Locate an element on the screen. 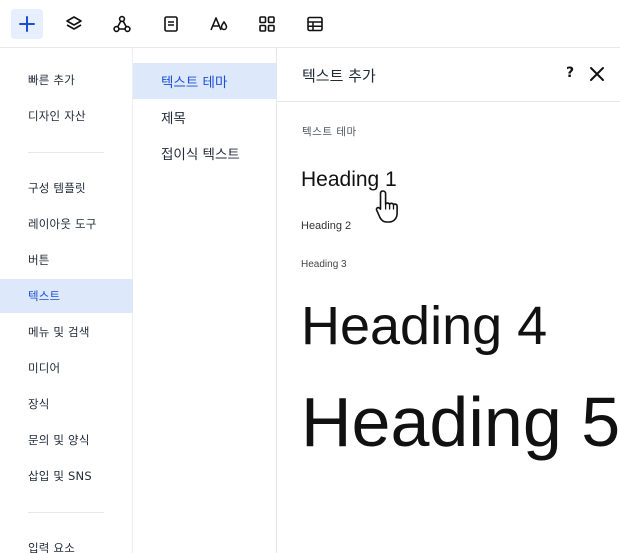  sidebar-item-label: 메뉴 및 검색 is located at coordinates (59, 332).